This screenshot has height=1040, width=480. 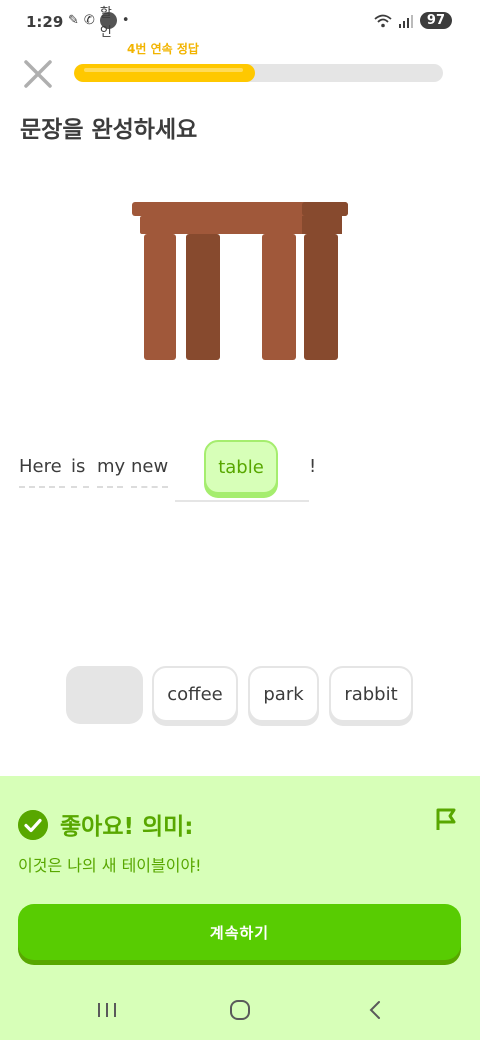 What do you see at coordinates (241, 467) in the screenshot?
I see `answer-chip: table` at bounding box center [241, 467].